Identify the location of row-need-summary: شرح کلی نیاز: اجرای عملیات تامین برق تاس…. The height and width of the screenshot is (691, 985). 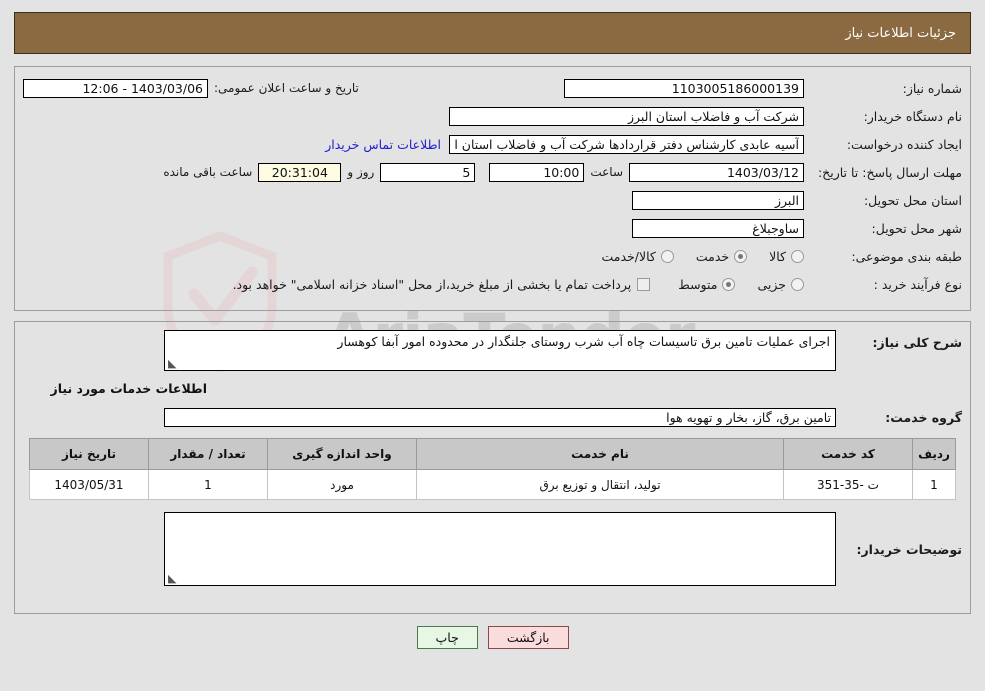
(492, 350).